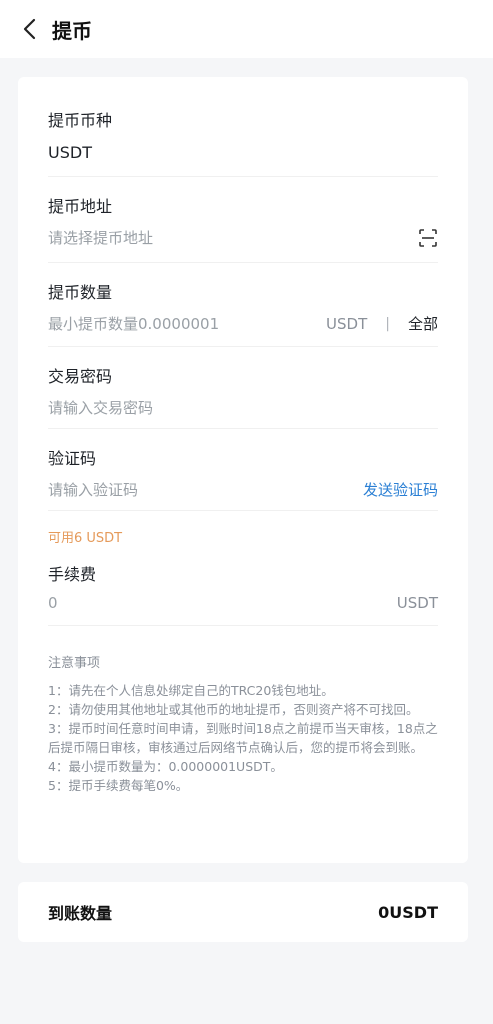 This screenshot has width=493, height=1024. Describe the element at coordinates (118, 785) in the screenshot. I see `note-item: 5：提币手续费每笔0%。` at that location.